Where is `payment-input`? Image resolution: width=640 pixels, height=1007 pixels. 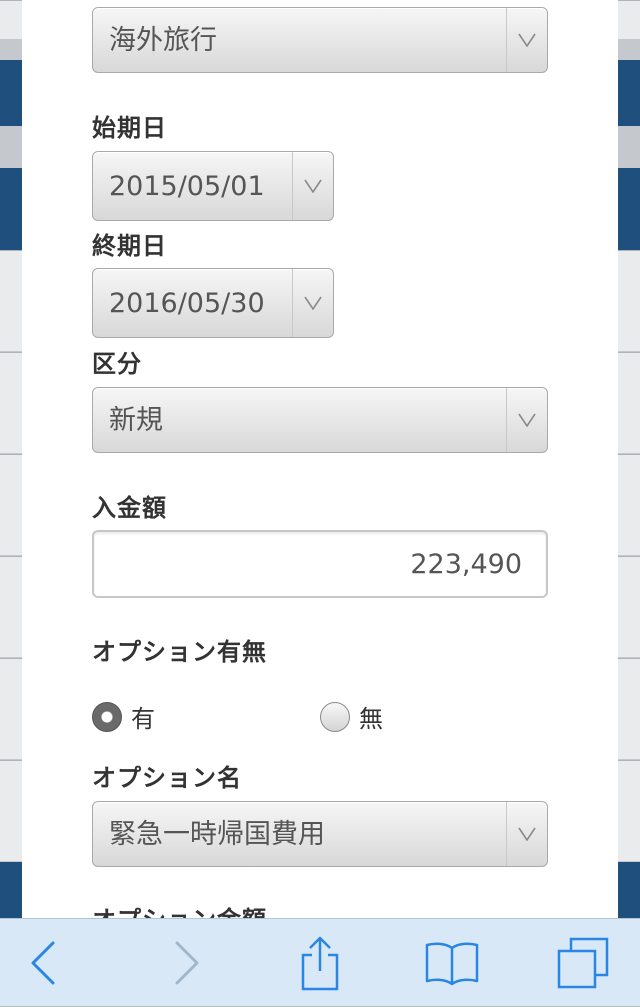
payment-input is located at coordinates (320, 564).